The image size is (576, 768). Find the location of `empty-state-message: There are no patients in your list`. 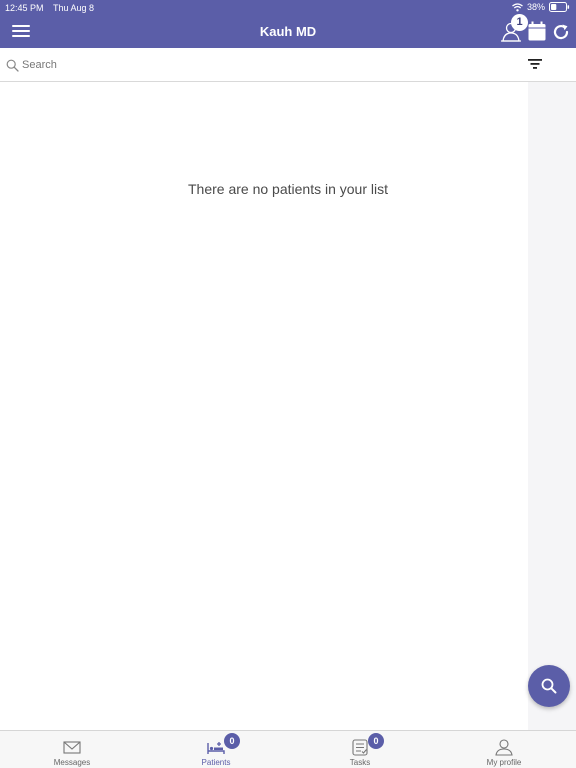

empty-state-message: There are no patients in your list is located at coordinates (288, 189).